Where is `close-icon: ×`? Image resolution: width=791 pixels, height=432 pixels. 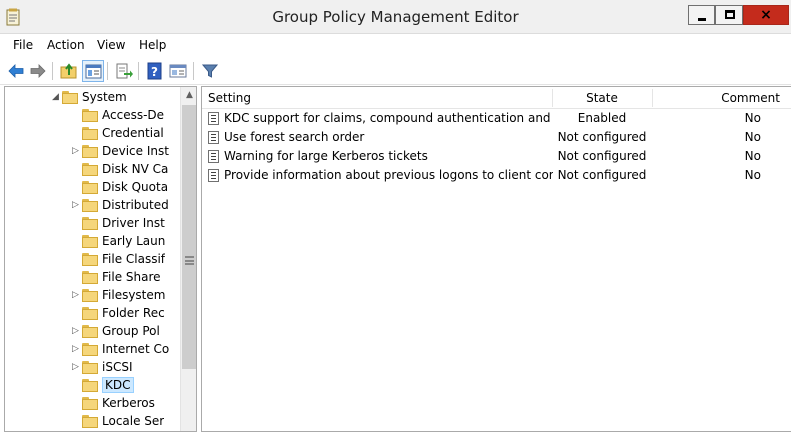 close-icon: × is located at coordinates (766, 15).